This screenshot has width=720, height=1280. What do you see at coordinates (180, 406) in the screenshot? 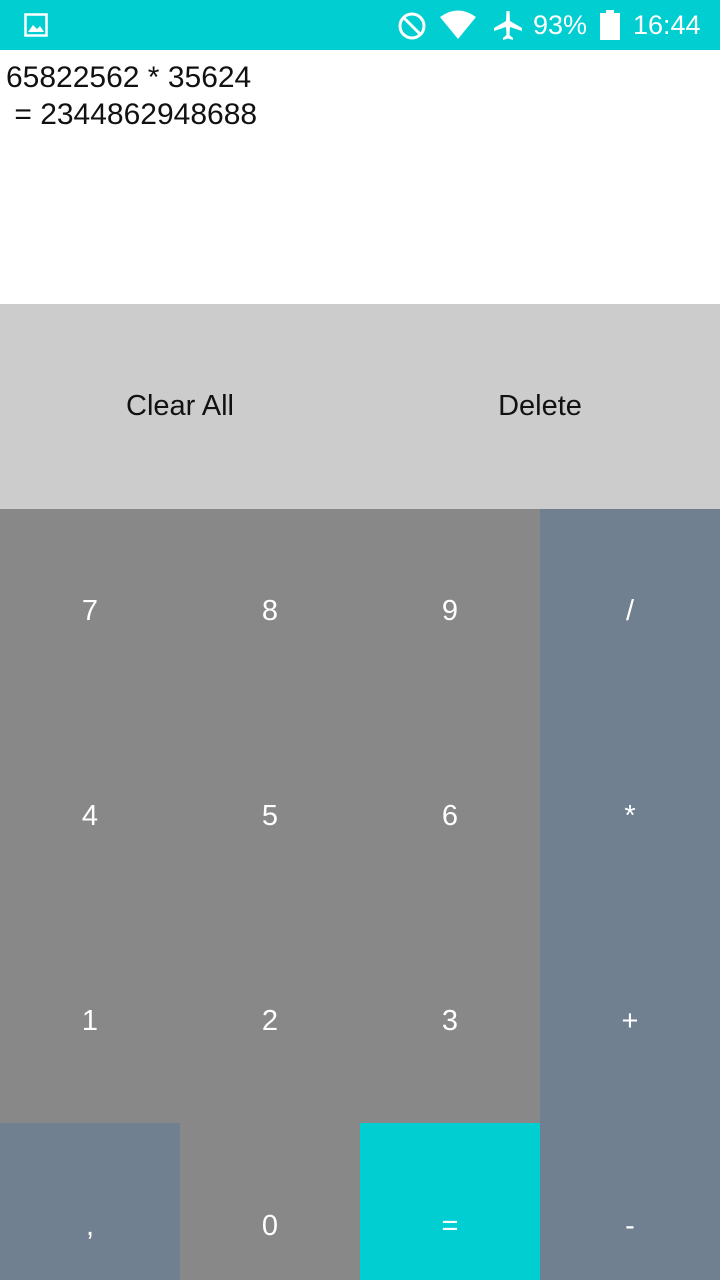
I see `clear-all-button: Clear All` at bounding box center [180, 406].